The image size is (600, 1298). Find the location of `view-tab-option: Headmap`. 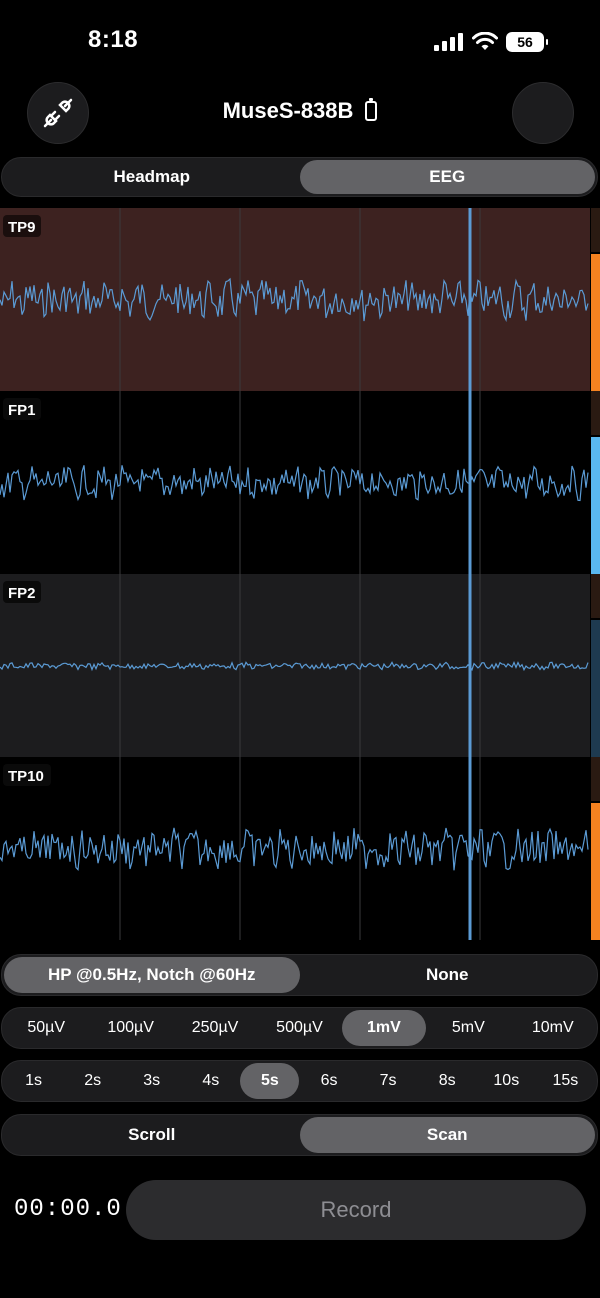

view-tab-option: Headmap is located at coordinates (152, 177).